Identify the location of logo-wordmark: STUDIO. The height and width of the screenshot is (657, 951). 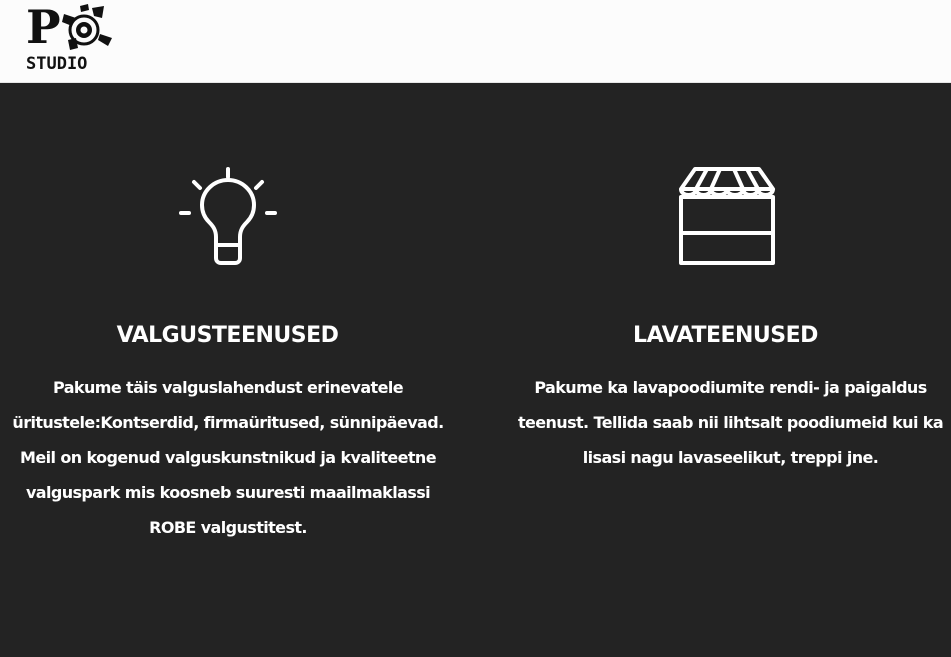
(57, 64).